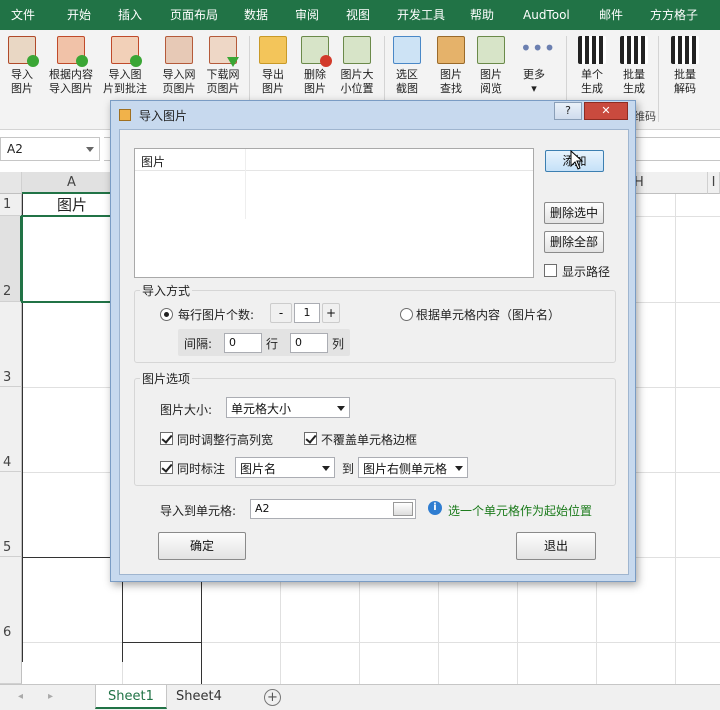 This screenshot has height=710, width=720. I want to click on to-label: 到, so click(348, 469).